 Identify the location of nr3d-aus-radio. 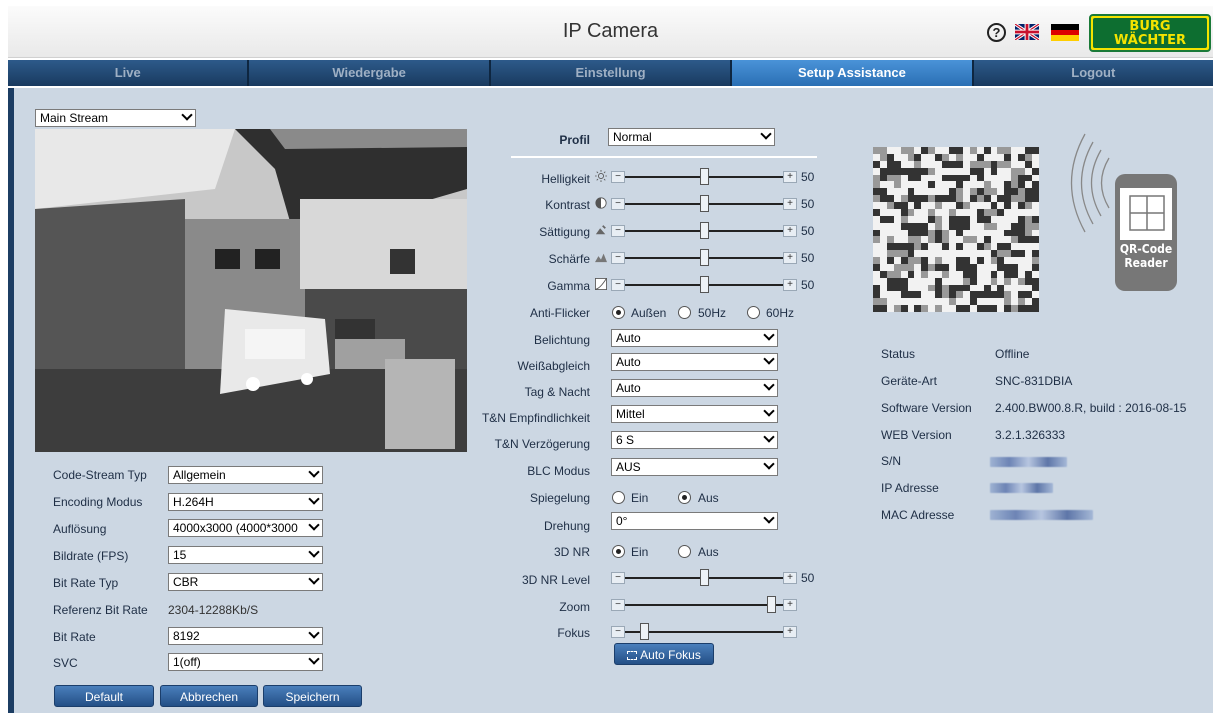
(684, 551).